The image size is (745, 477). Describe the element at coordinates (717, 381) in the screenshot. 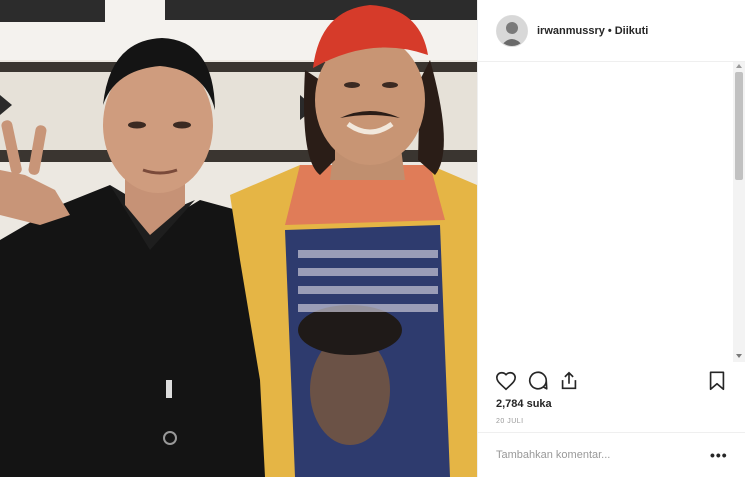

I see `bookmark-icon` at that location.